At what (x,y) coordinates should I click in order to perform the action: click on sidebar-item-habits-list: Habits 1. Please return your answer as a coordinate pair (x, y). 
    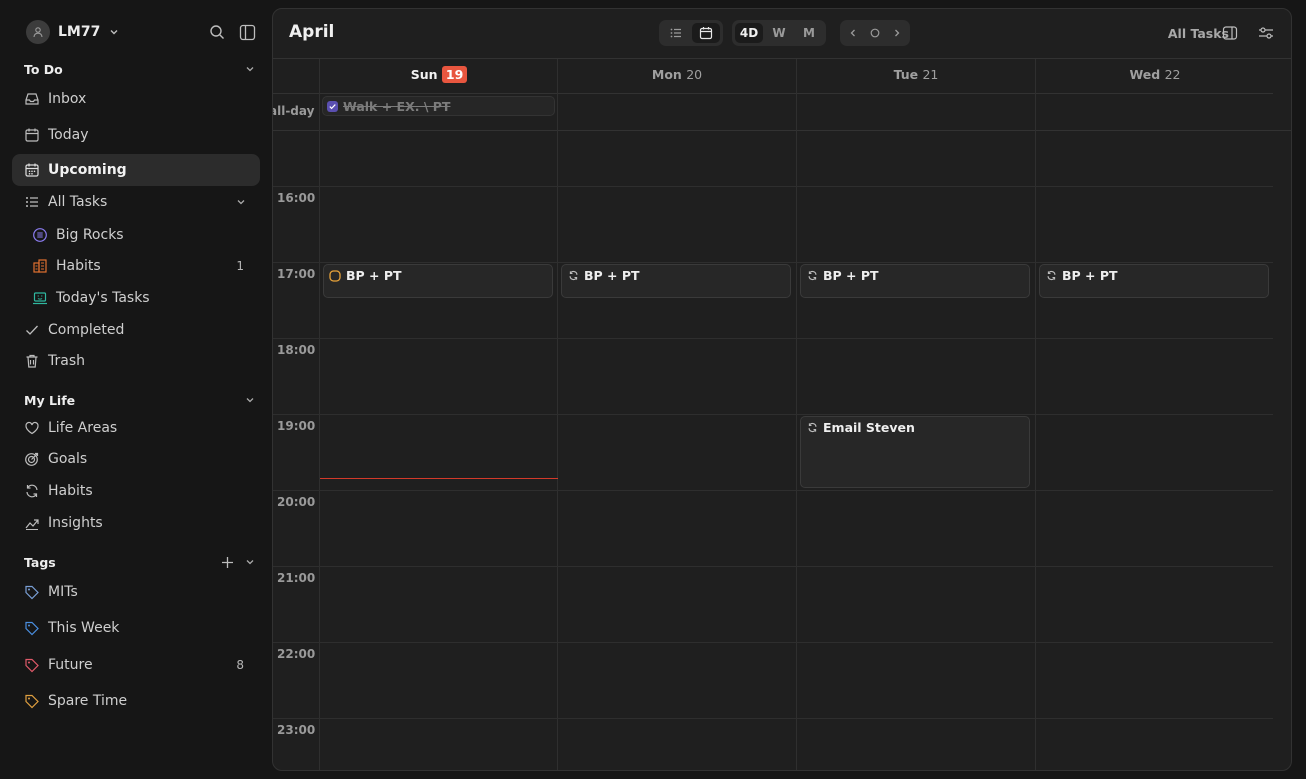
    Looking at the image, I should click on (136, 266).